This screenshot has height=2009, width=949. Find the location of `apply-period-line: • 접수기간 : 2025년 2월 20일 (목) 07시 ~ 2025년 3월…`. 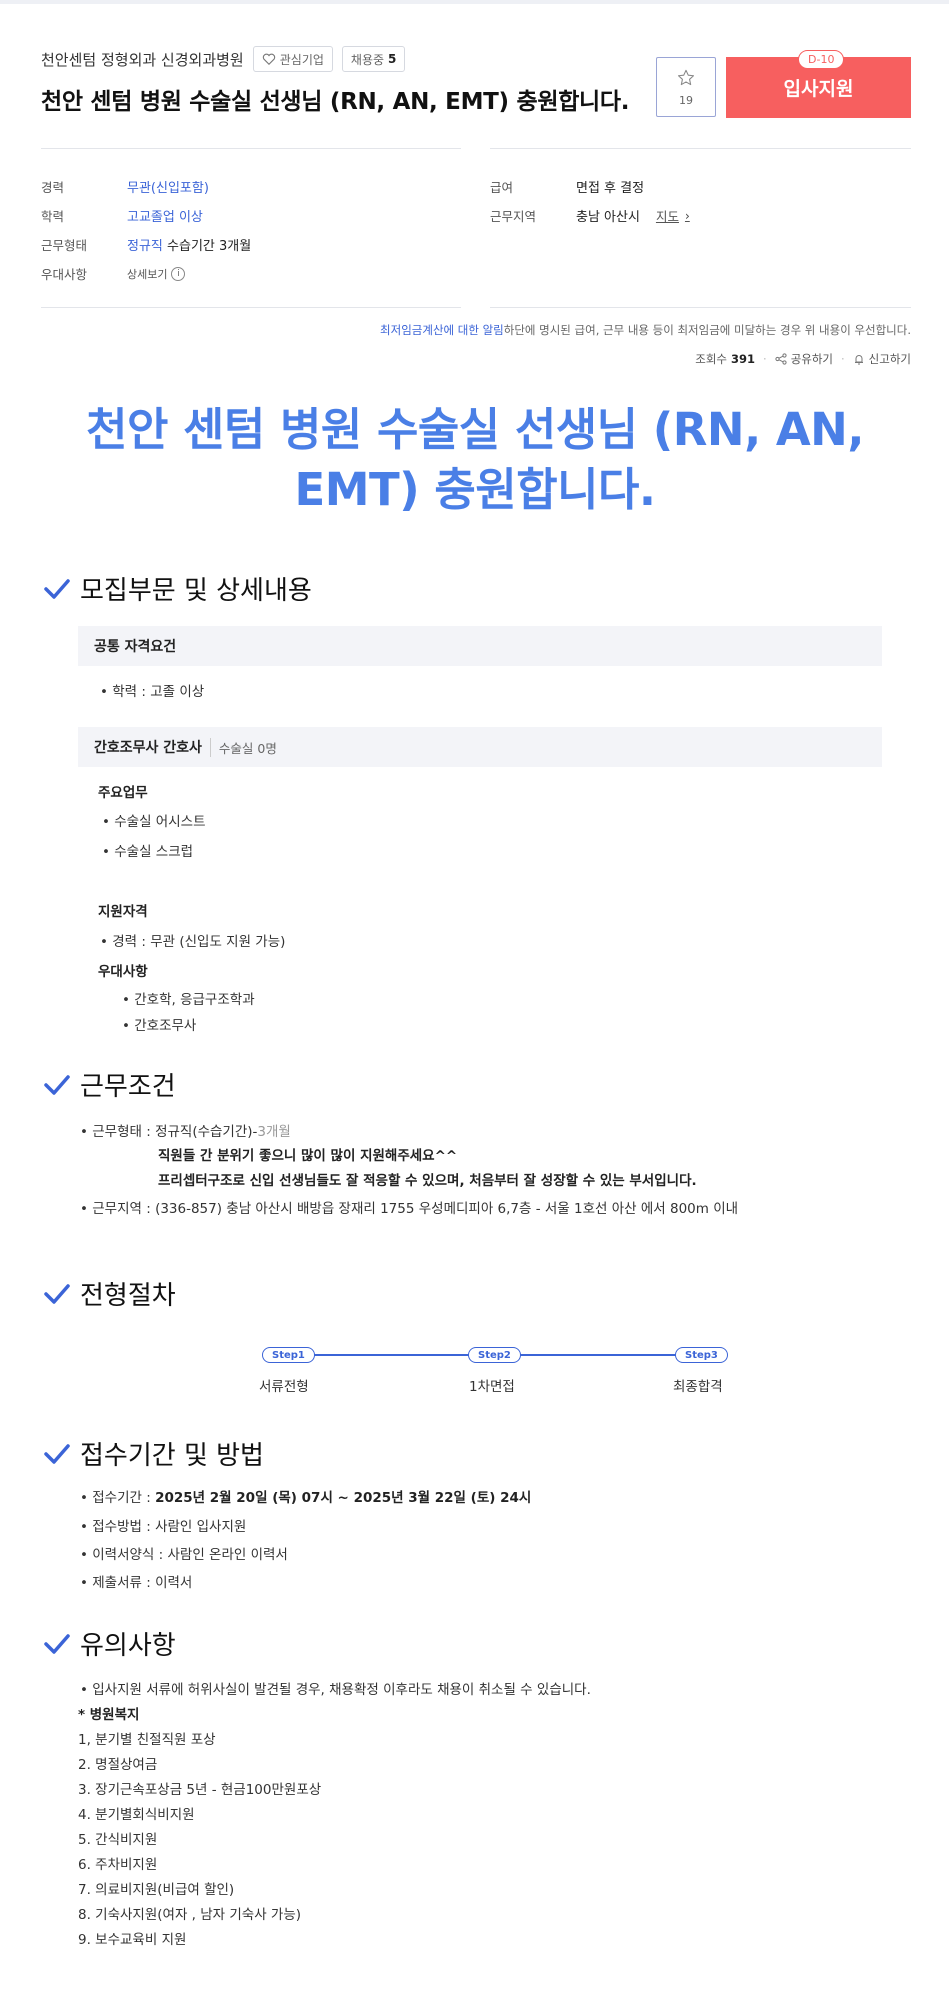

apply-period-line: • 접수기간 : 2025년 2월 20일 (목) 07시 ~ 2025년 3월… is located at coordinates (305, 1496).